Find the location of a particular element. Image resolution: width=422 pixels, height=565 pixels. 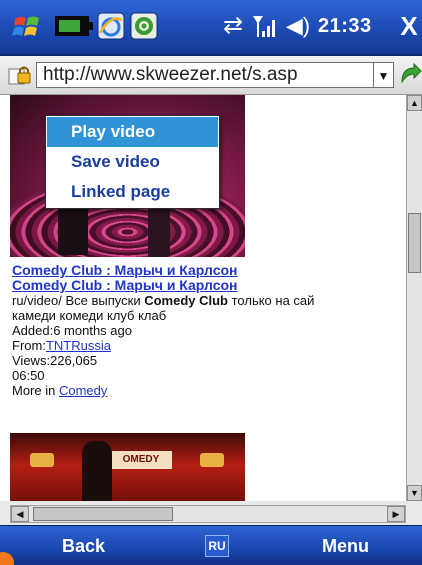

volume-icon: ◀) is located at coordinates (298, 26).